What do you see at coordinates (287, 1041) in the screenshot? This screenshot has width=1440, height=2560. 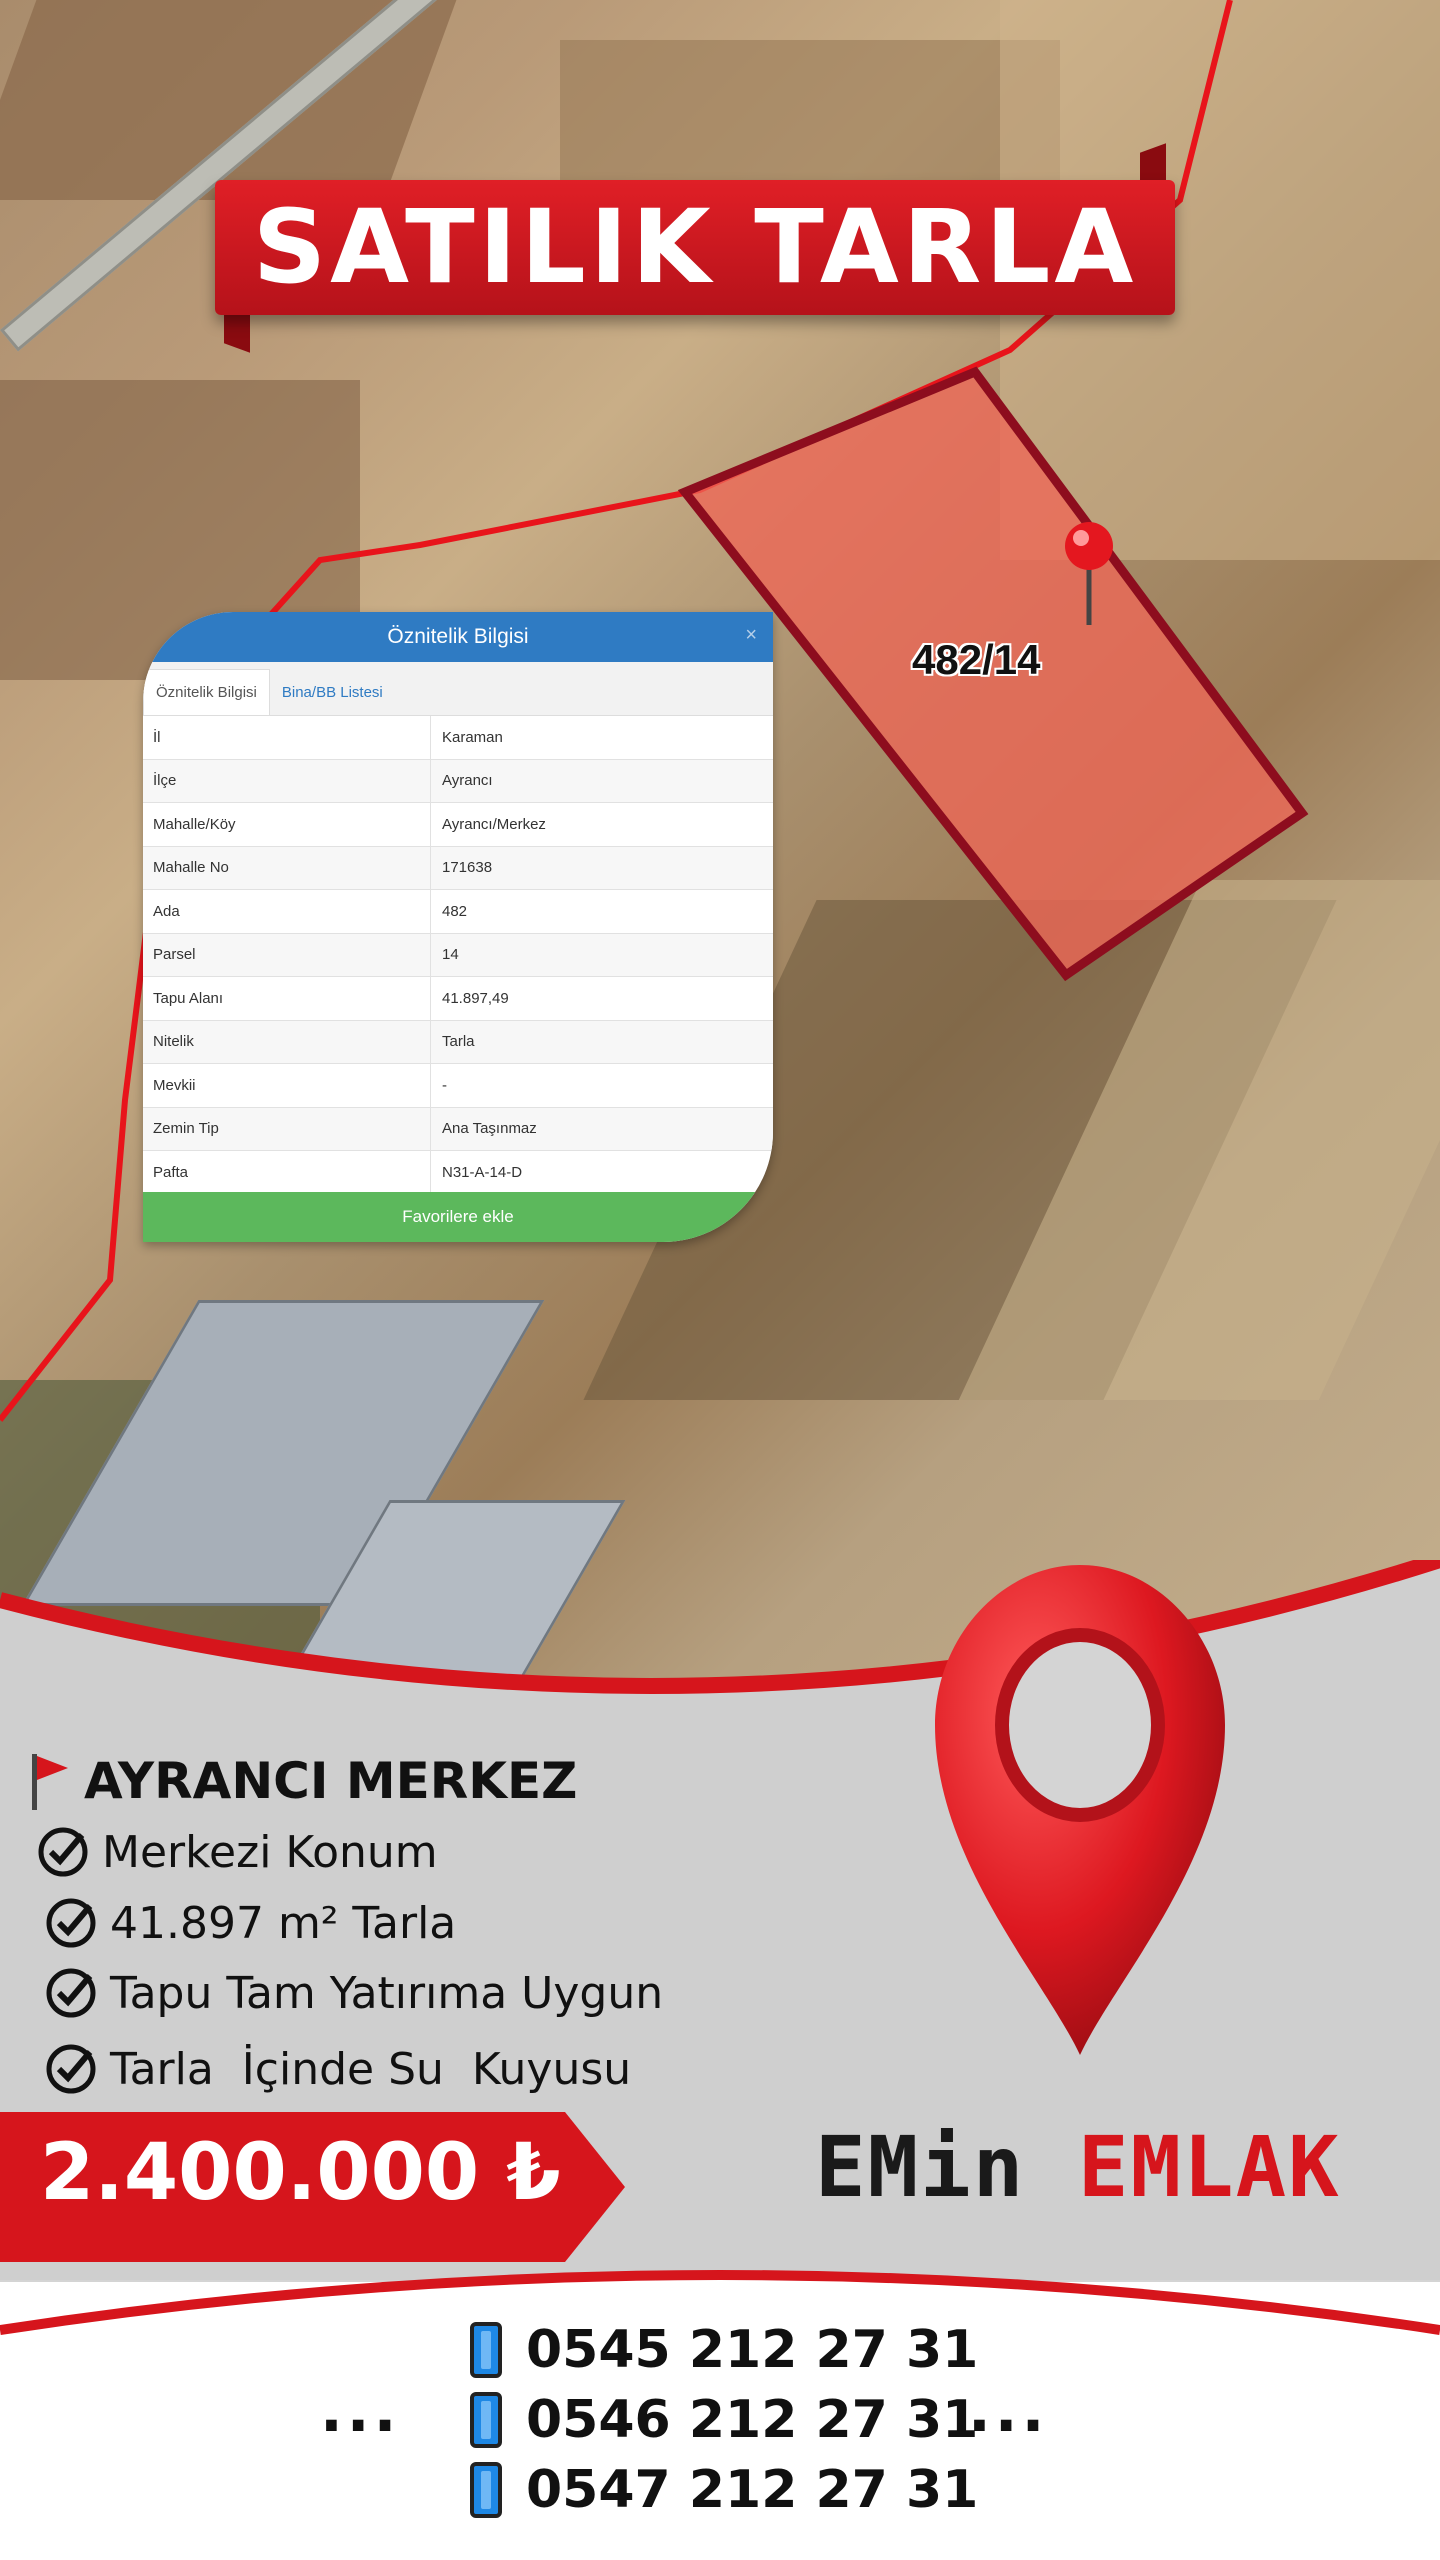 I see `row-key: Nitelik` at bounding box center [287, 1041].